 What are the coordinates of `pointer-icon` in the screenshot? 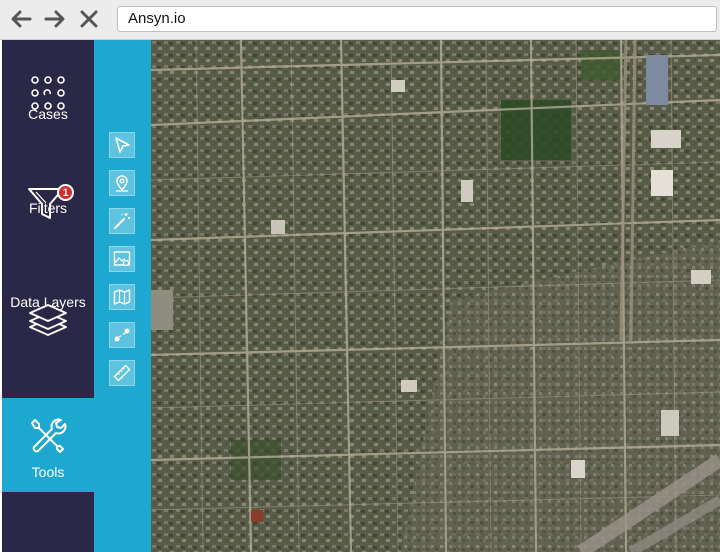 It's located at (122, 145).